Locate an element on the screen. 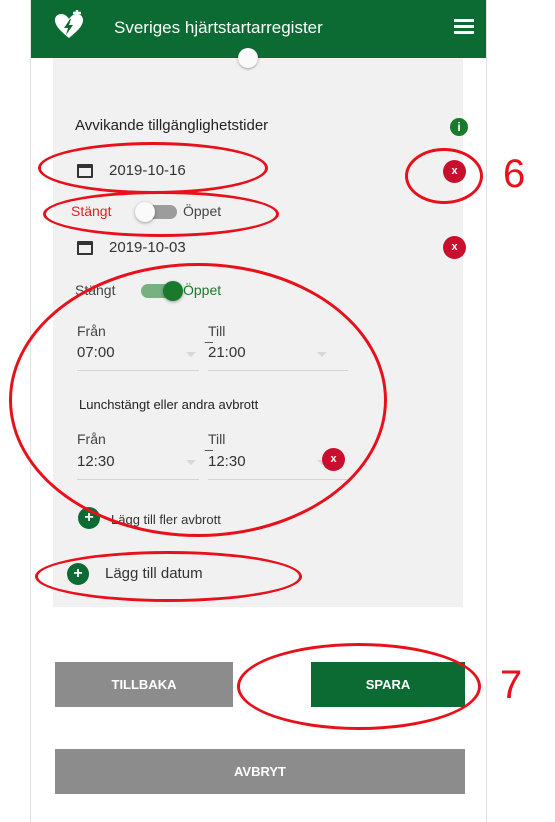 This screenshot has width=555, height=822. date-field-2: 2019-10-03 is located at coordinates (147, 247).